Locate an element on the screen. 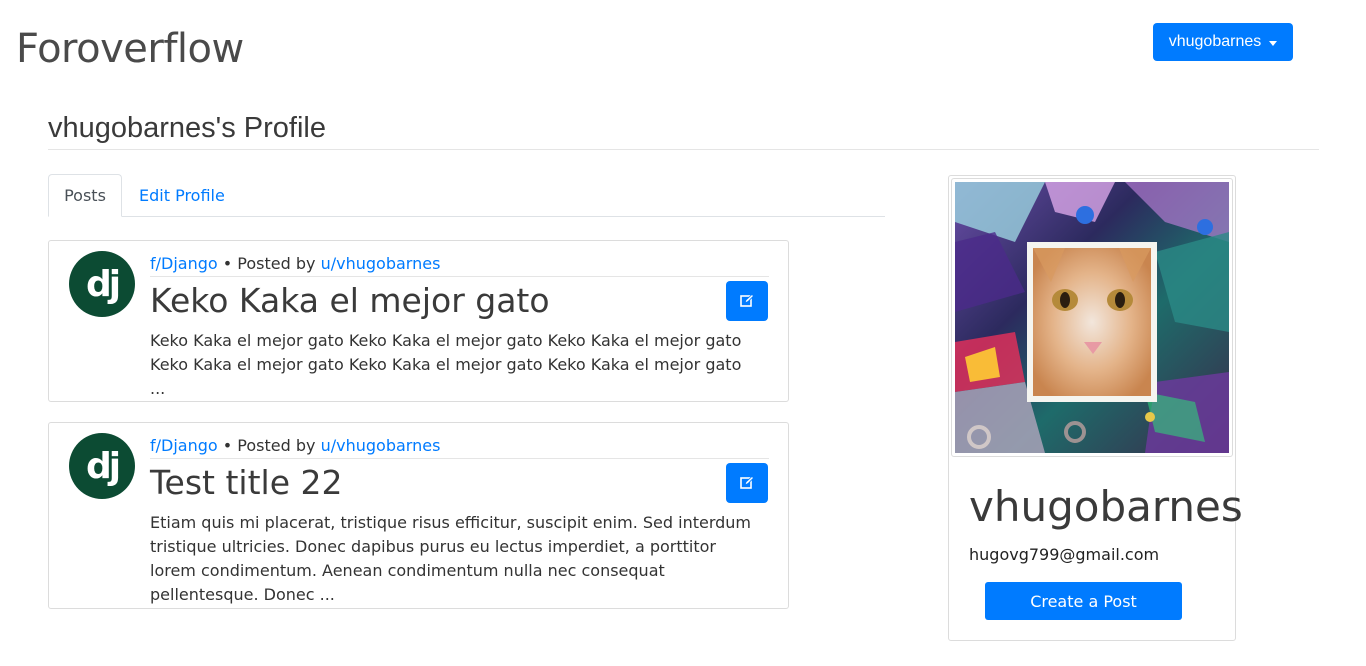 This screenshot has height=666, width=1366. avatar-image is located at coordinates (1092, 317).